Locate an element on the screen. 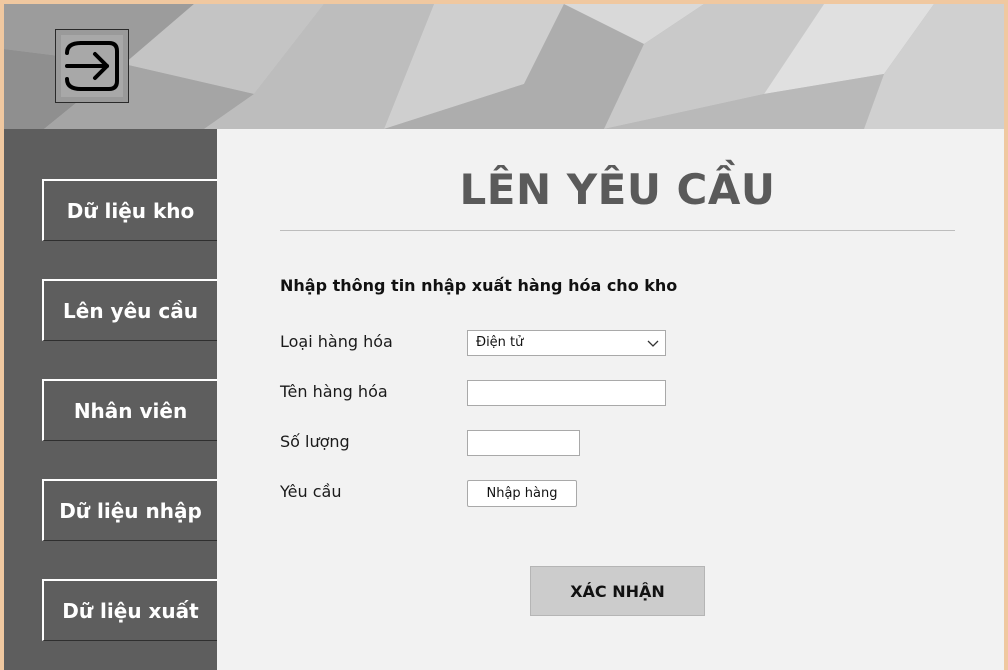  request-type-button: Nhập hàng is located at coordinates (522, 493).